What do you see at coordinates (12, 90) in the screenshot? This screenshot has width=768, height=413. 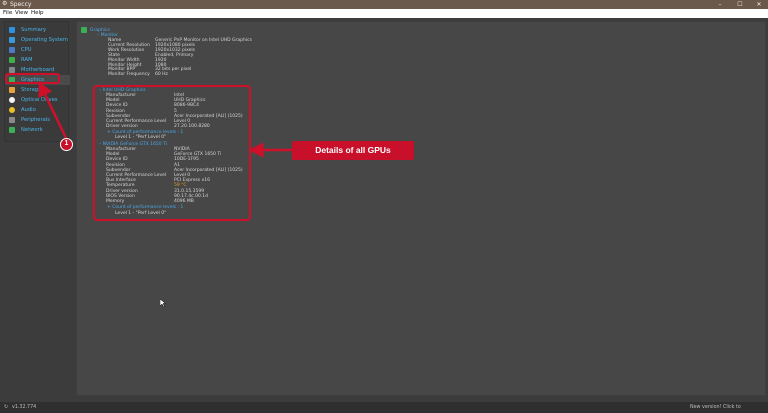 I see `storage-icon` at bounding box center [12, 90].